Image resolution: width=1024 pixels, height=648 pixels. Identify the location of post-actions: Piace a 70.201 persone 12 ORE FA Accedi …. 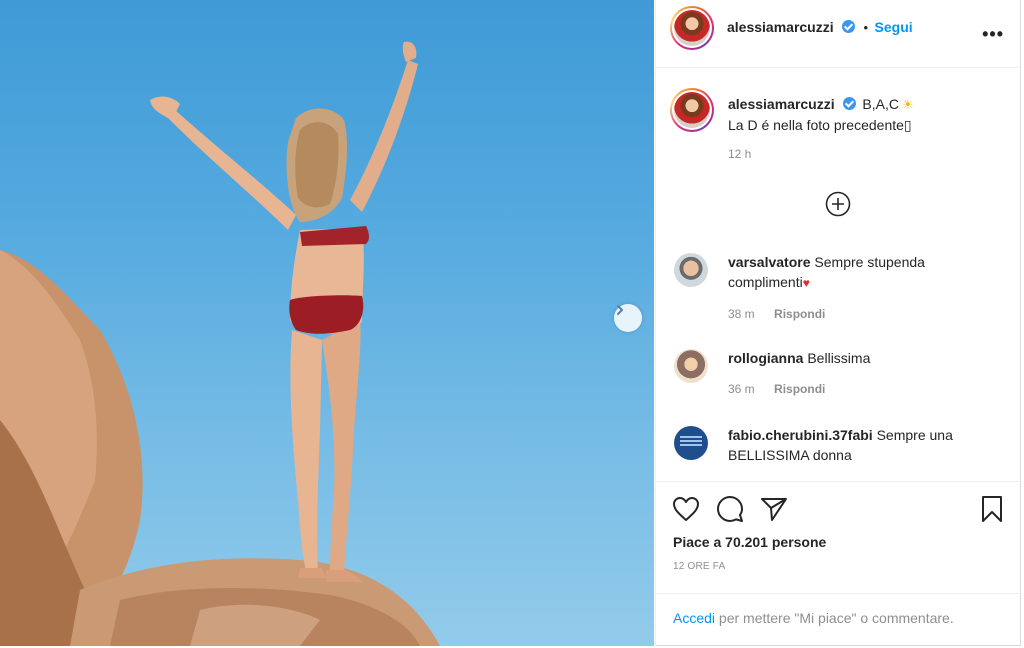
(839, 563).